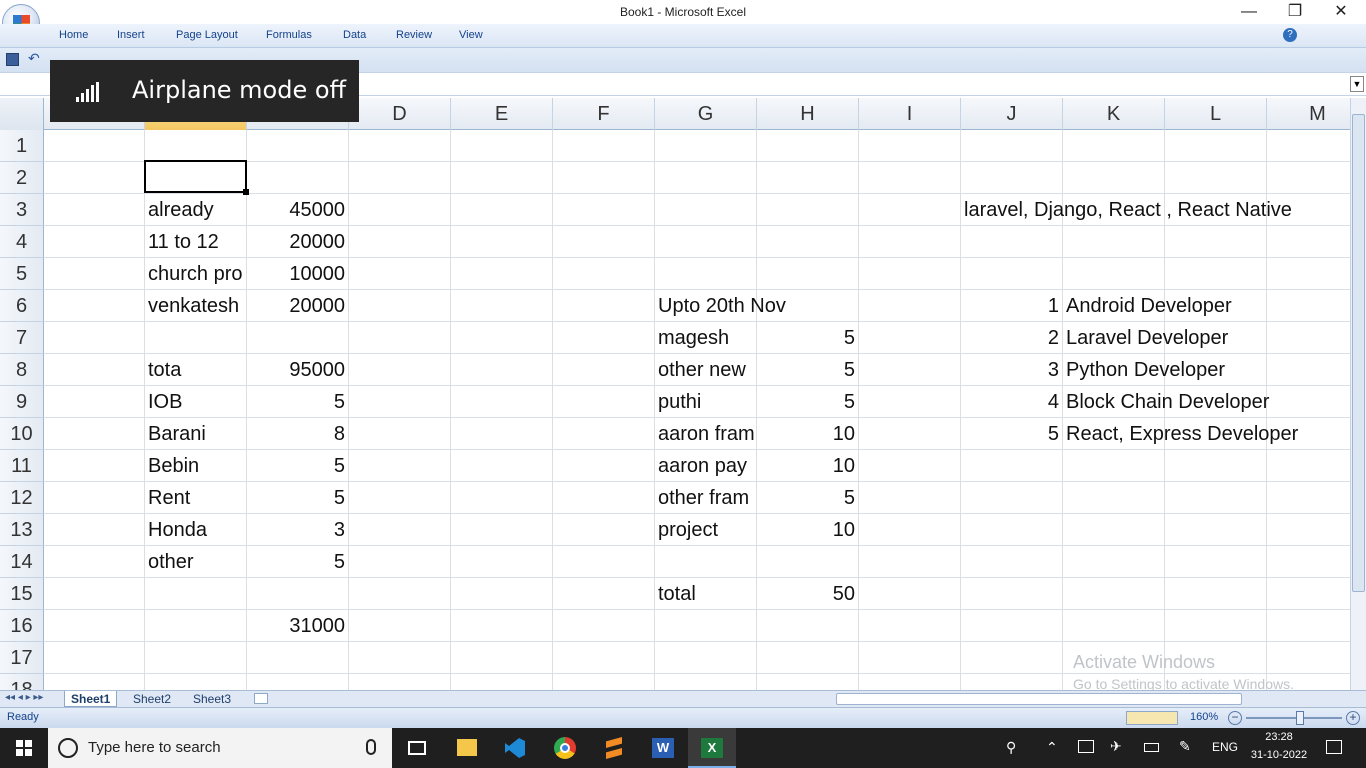 The image size is (1366, 768). What do you see at coordinates (196, 177) in the screenshot?
I see `selected-cell-b2` at bounding box center [196, 177].